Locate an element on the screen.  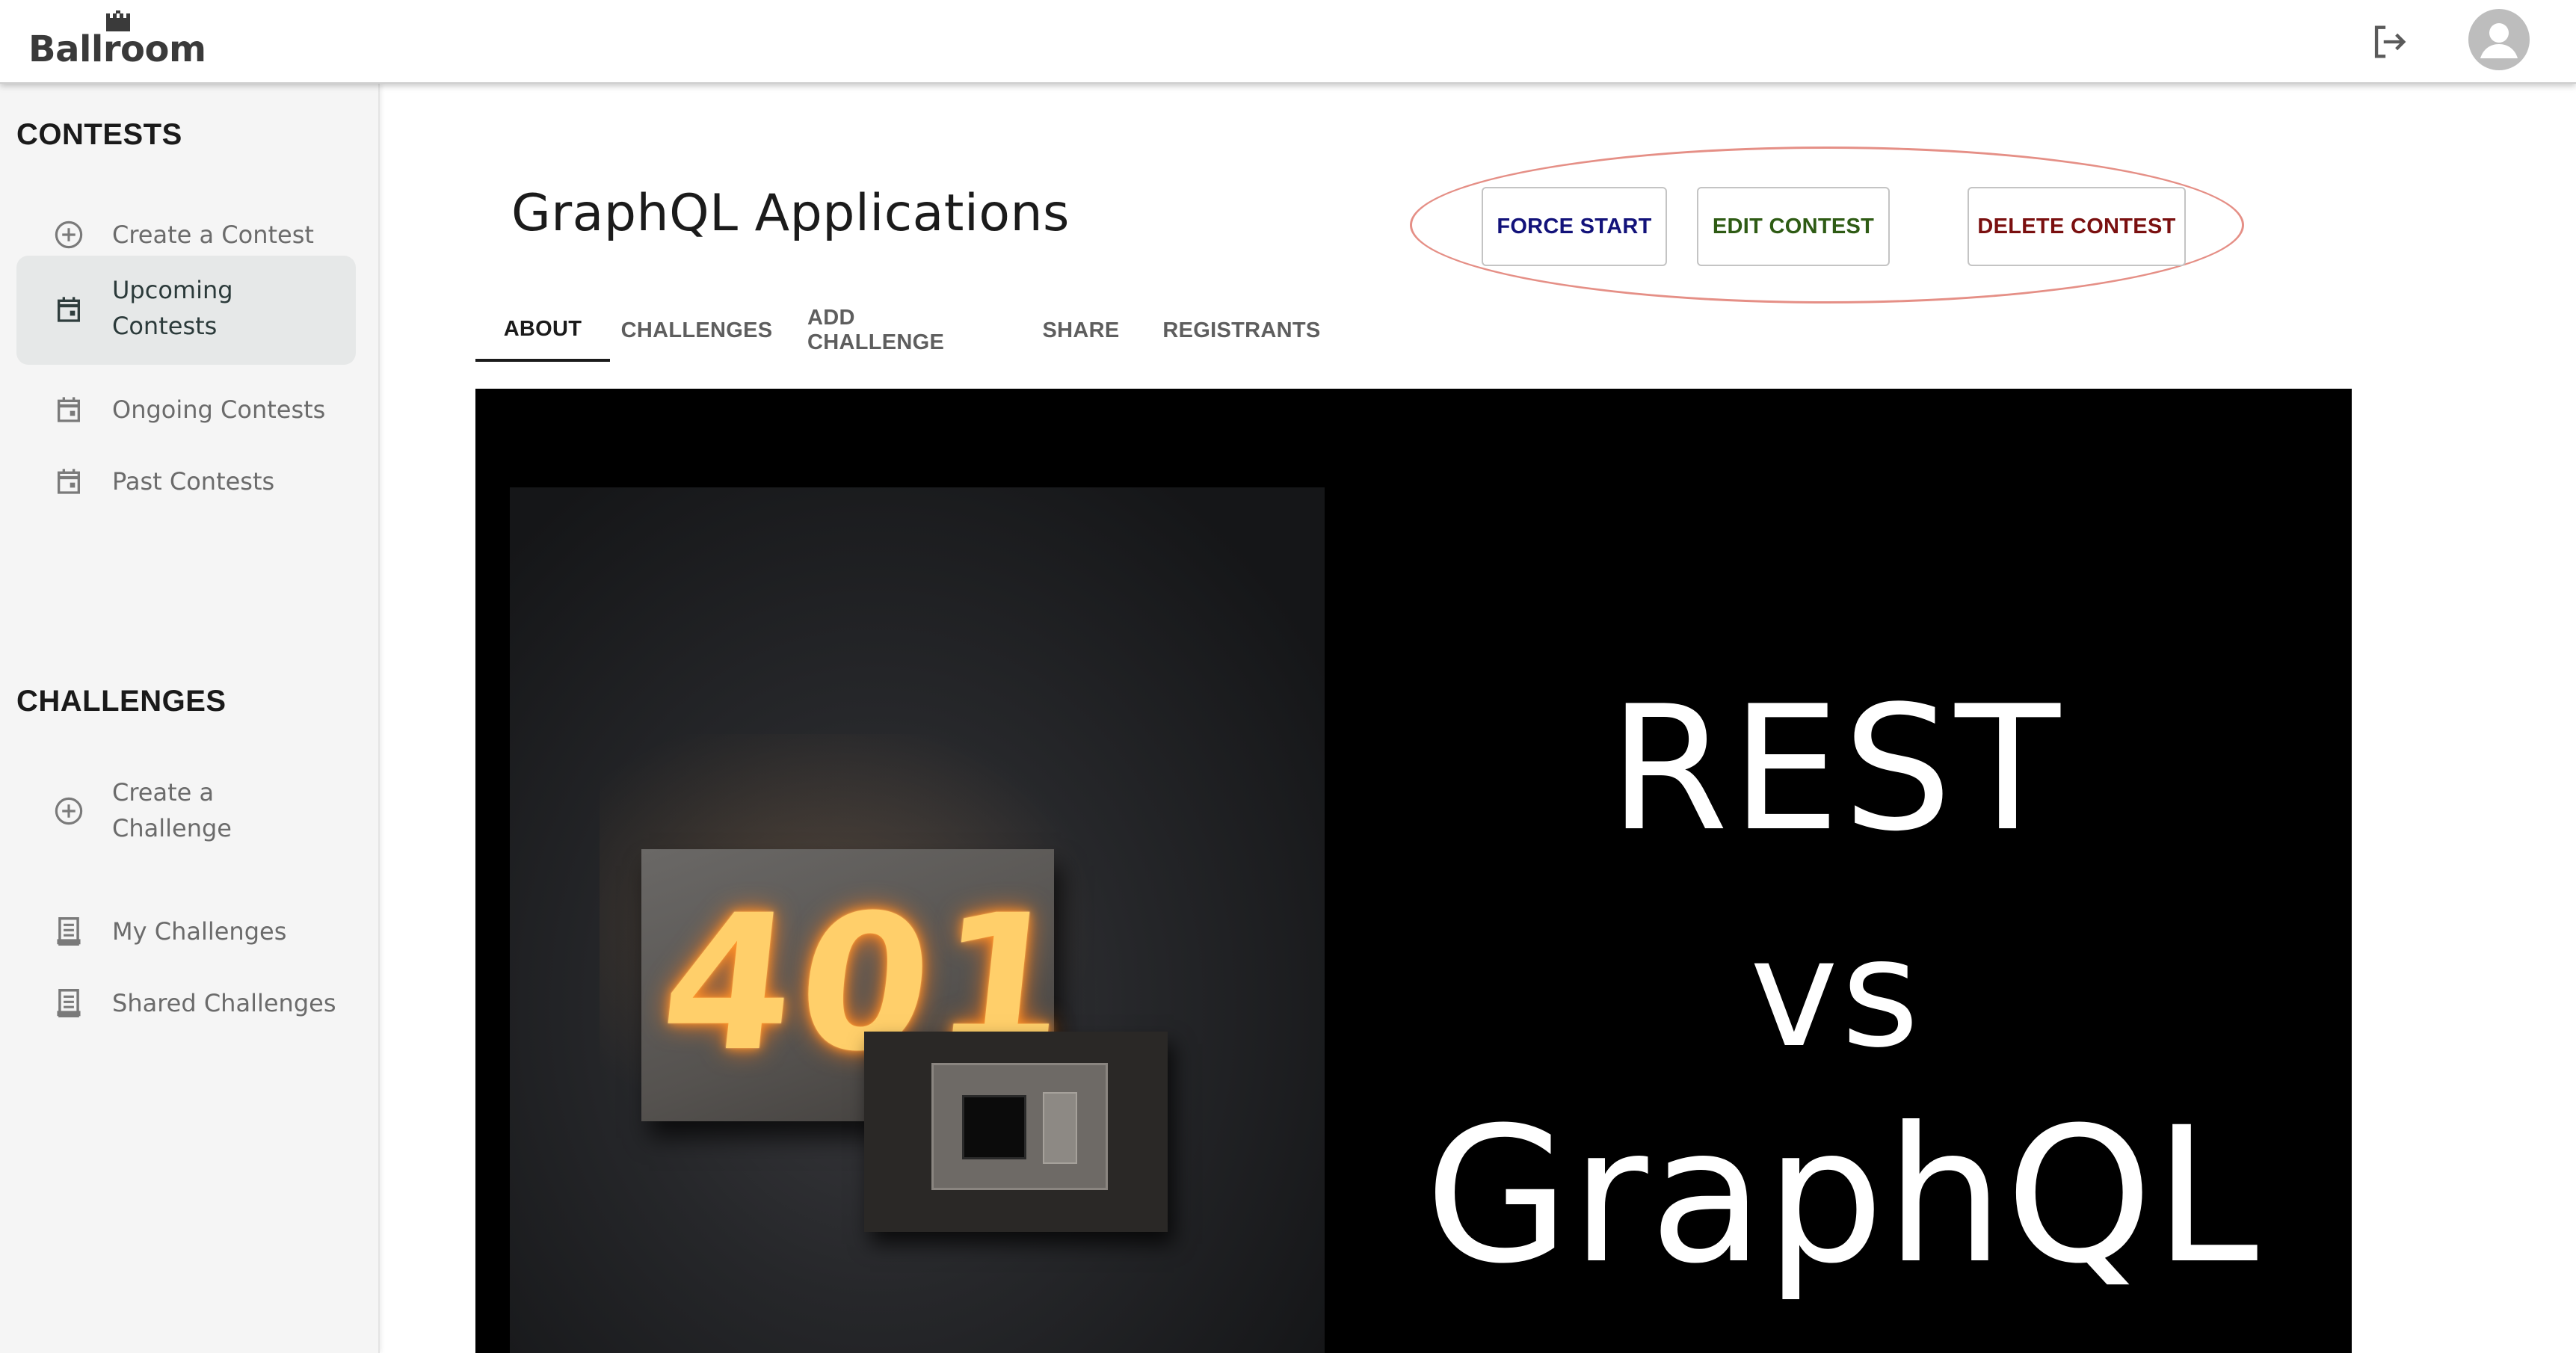
user-avatar-button is located at coordinates (2499, 39).